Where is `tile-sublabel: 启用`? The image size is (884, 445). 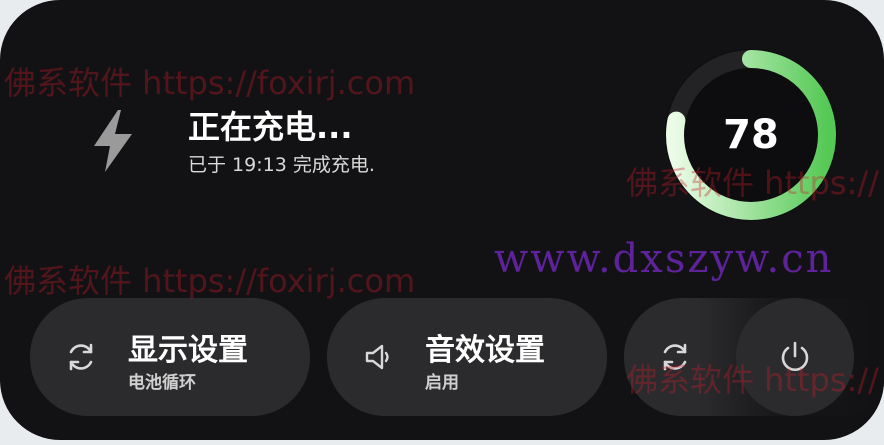
tile-sublabel: 启用 is located at coordinates (442, 383).